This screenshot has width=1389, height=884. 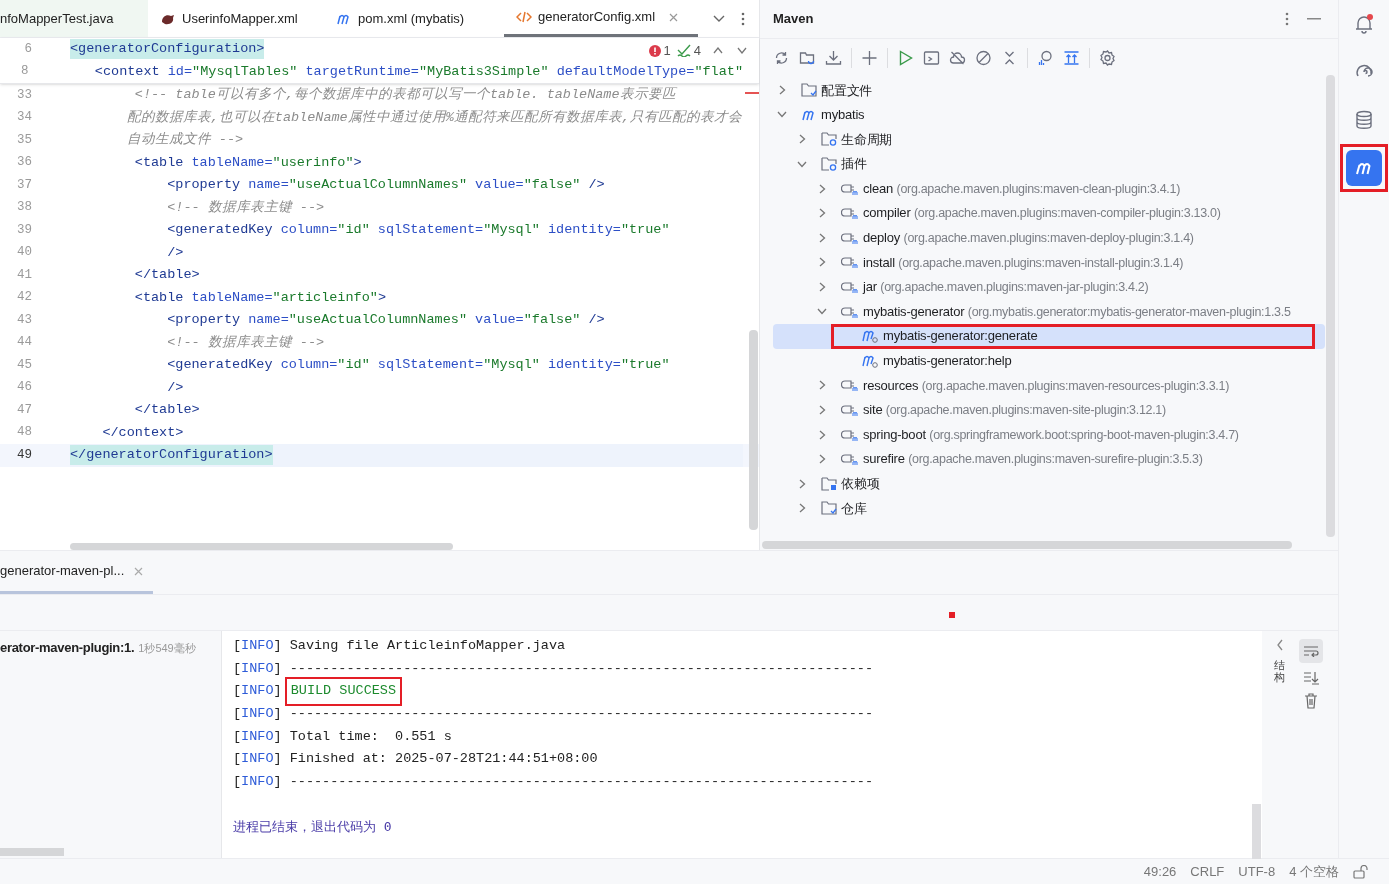 I want to click on console-icon, so click(x=931, y=57).